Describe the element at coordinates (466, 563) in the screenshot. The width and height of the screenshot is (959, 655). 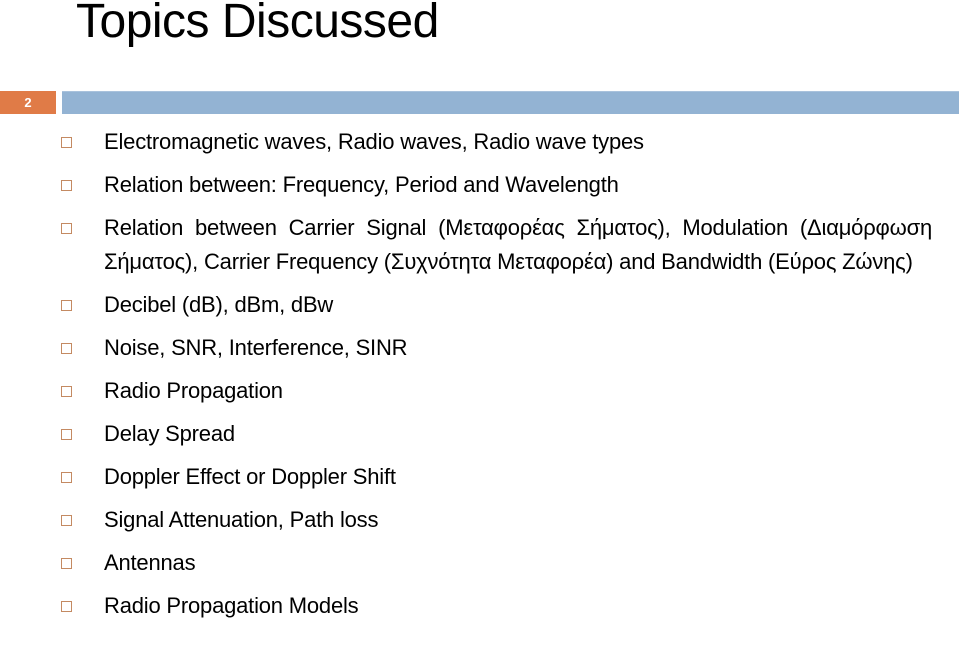
I see `topic-list-item: Antennas` at that location.